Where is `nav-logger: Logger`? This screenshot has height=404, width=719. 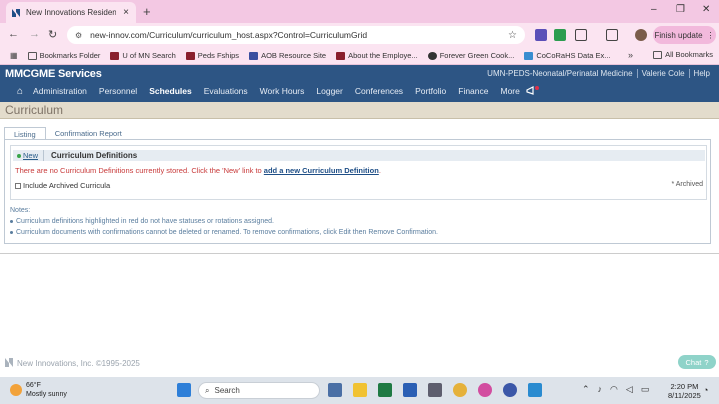
nav-logger: Logger is located at coordinates (329, 91).